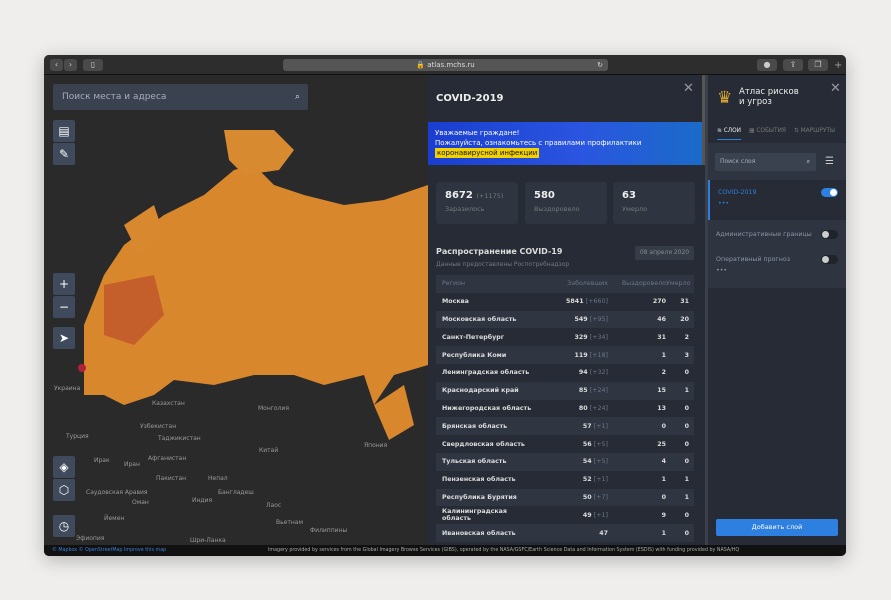 The image size is (891, 600). I want to click on table-row: Тульская область 54 [+5] 4 0, so click(565, 461).